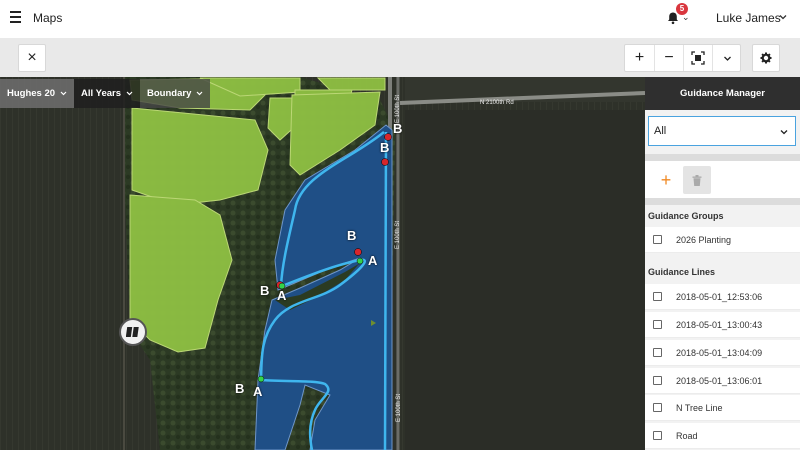 The width and height of the screenshot is (800, 450). Describe the element at coordinates (101, 93) in the screenshot. I see `filter-label: All Years` at that location.